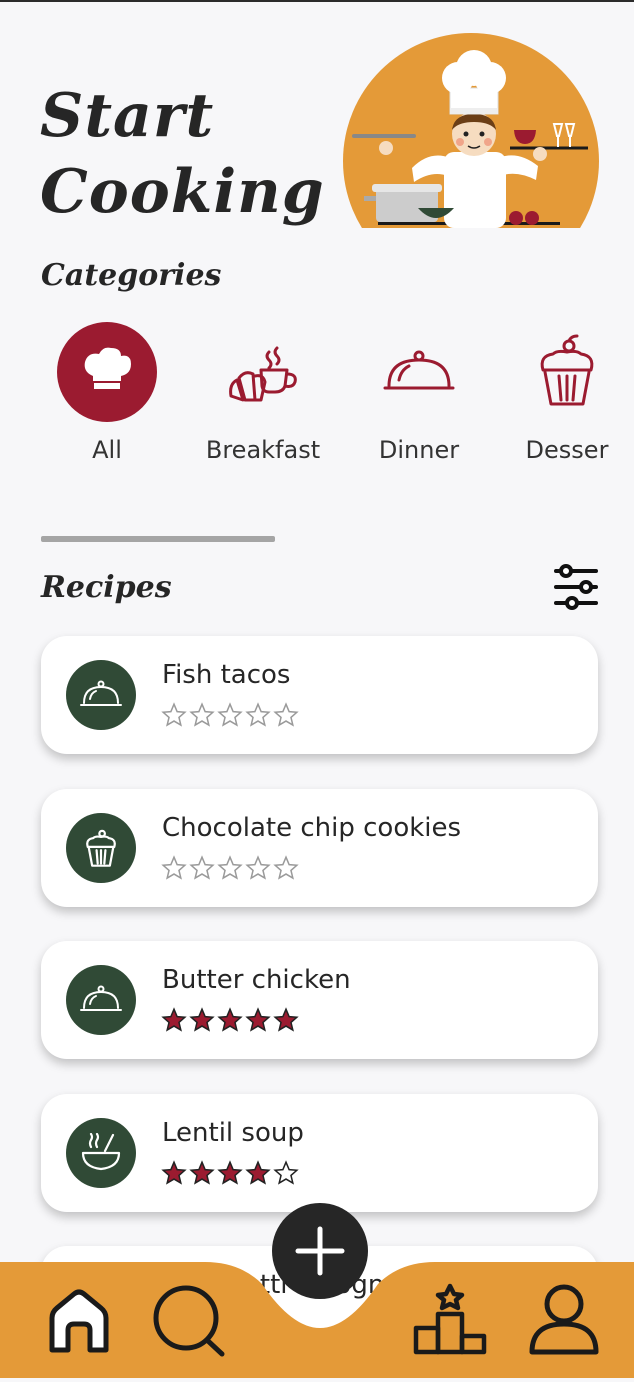 The width and height of the screenshot is (634, 1382). What do you see at coordinates (226, 675) in the screenshot?
I see `recipe-name: Fish tacos` at bounding box center [226, 675].